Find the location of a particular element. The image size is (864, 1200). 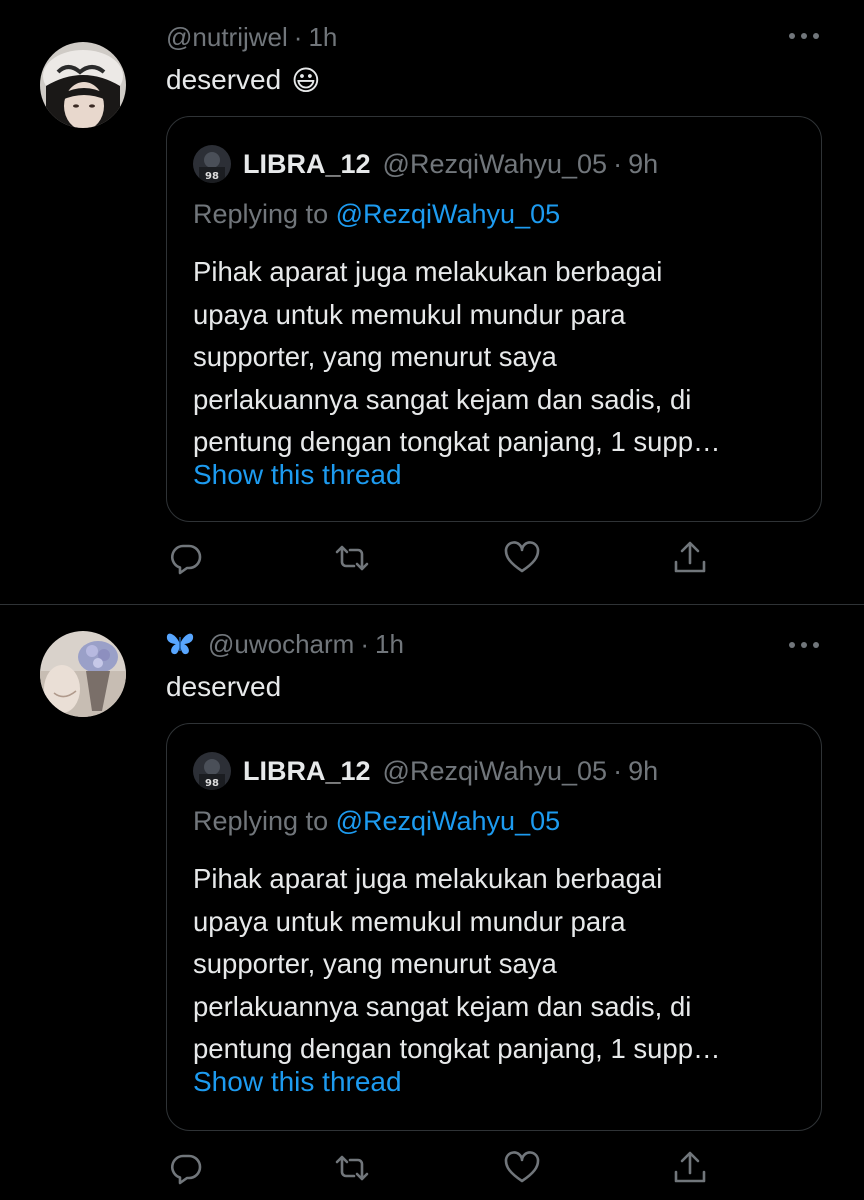

butterfly-icon is located at coordinates (180, 644).